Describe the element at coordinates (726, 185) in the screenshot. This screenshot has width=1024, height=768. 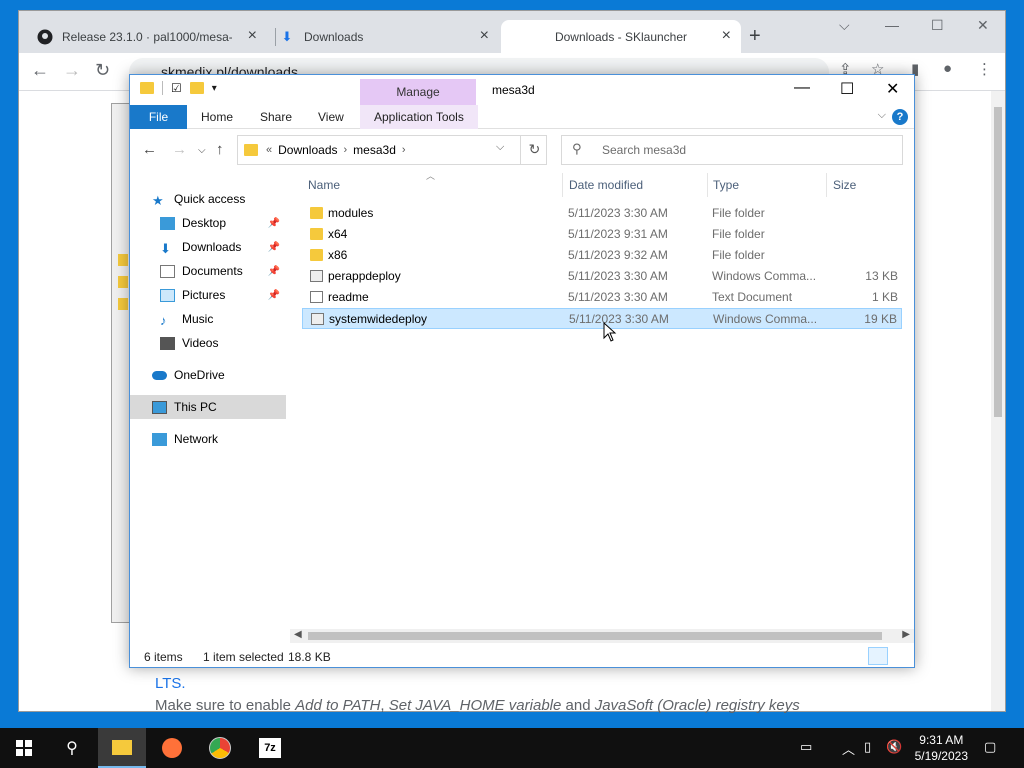
I see `column-type: Type` at that location.